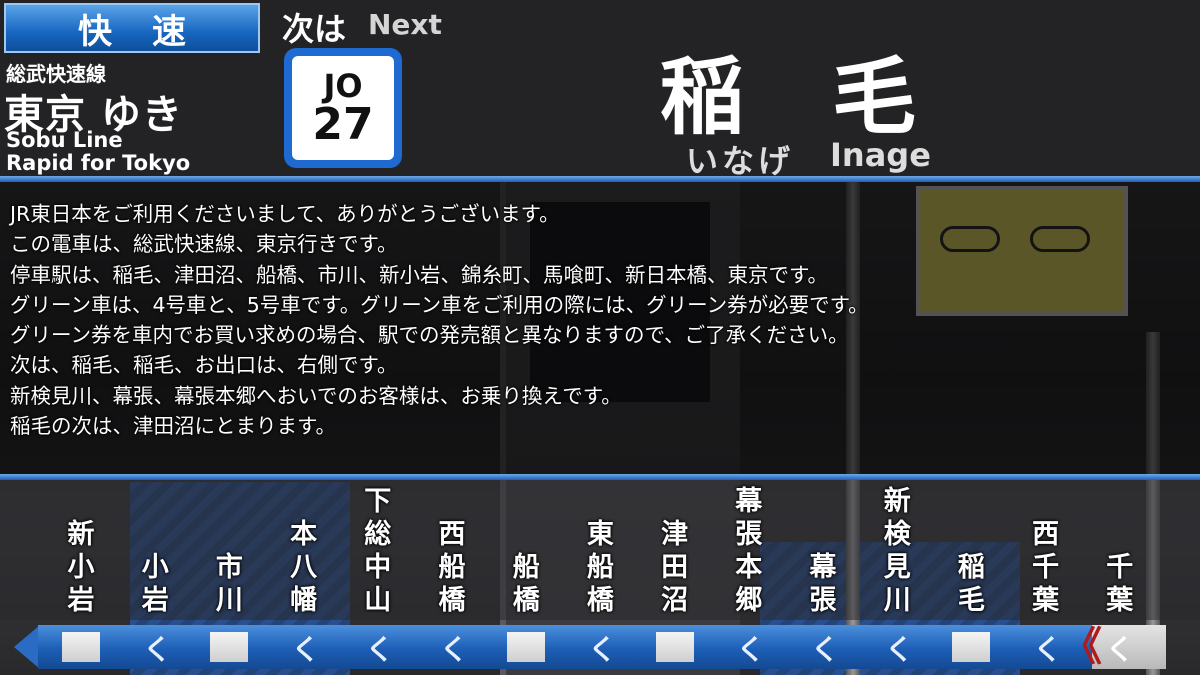 This screenshot has height=675, width=1200. Describe the element at coordinates (314, 29) in the screenshot. I see `next-label-ja: 次は` at that location.